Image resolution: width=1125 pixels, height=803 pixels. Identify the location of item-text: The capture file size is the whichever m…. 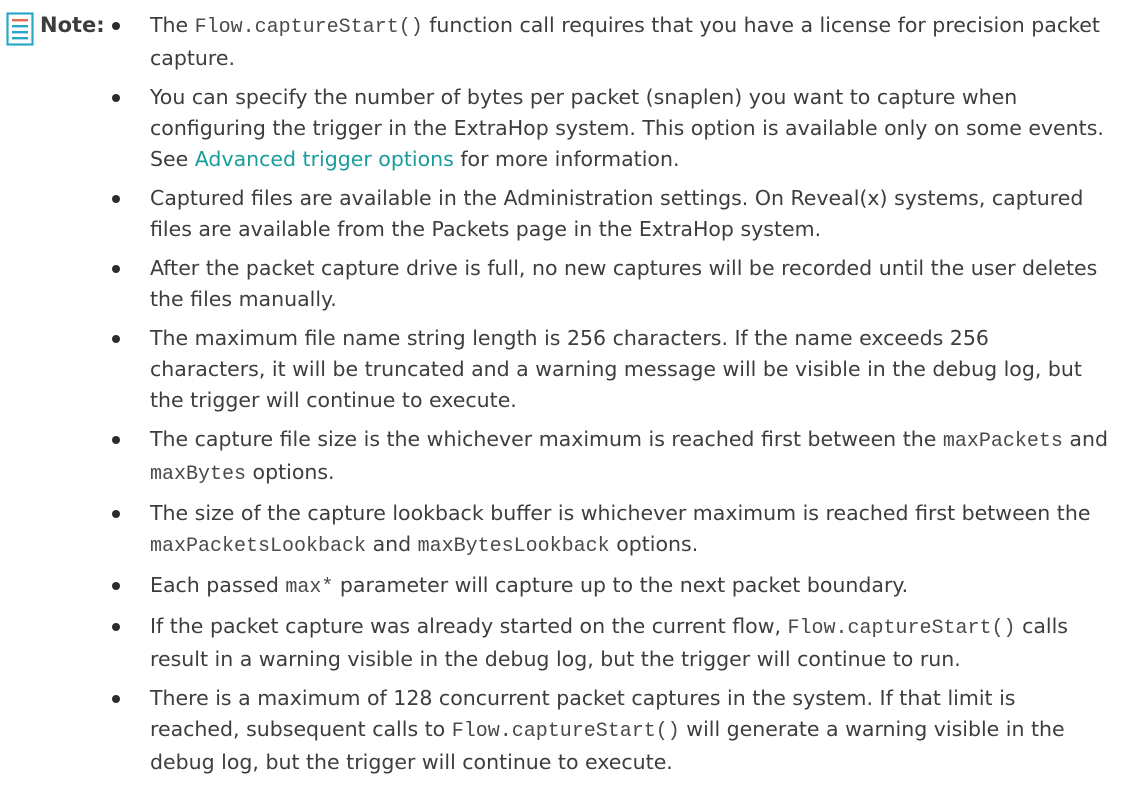
(546, 439).